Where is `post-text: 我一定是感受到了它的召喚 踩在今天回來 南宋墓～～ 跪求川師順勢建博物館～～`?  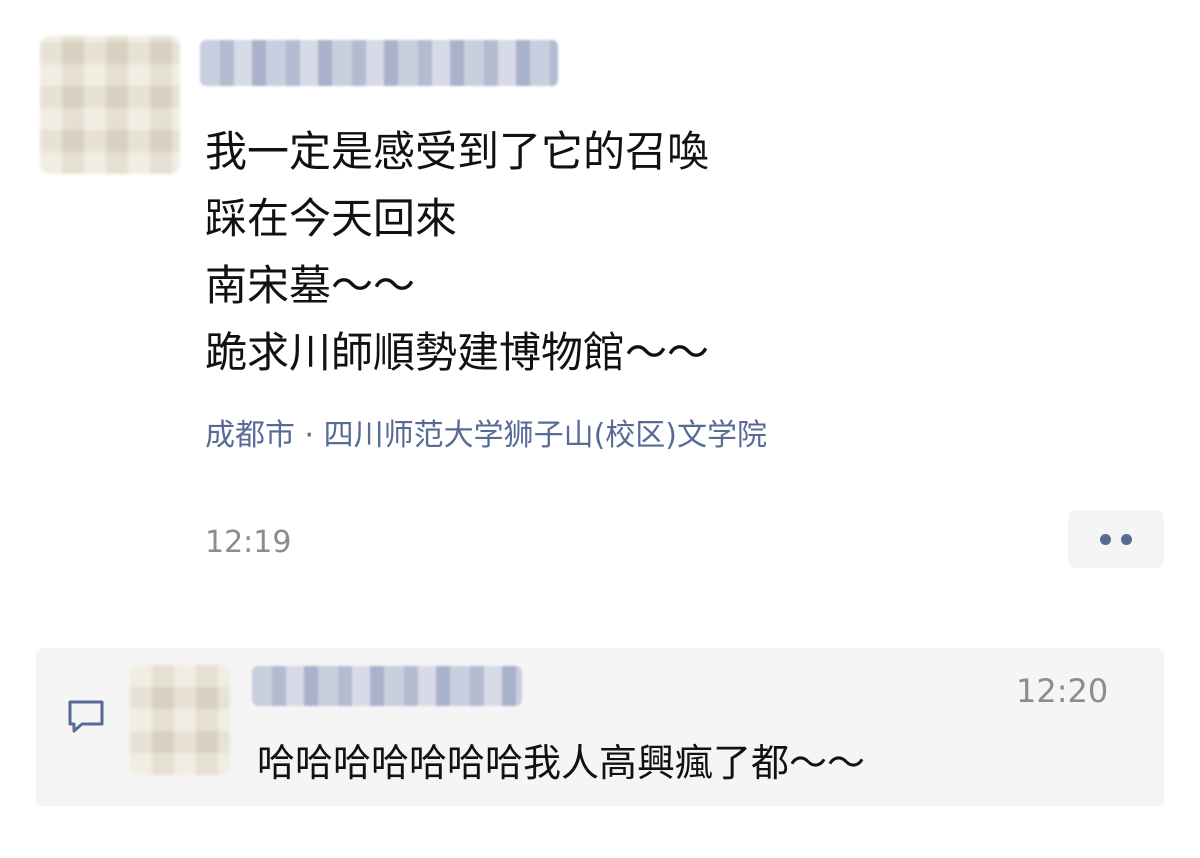
post-text: 我一定是感受到了它的召喚 踩在今天回來 南宋墓～～ 跪求川師順勢建博物館～～ is located at coordinates (457, 252).